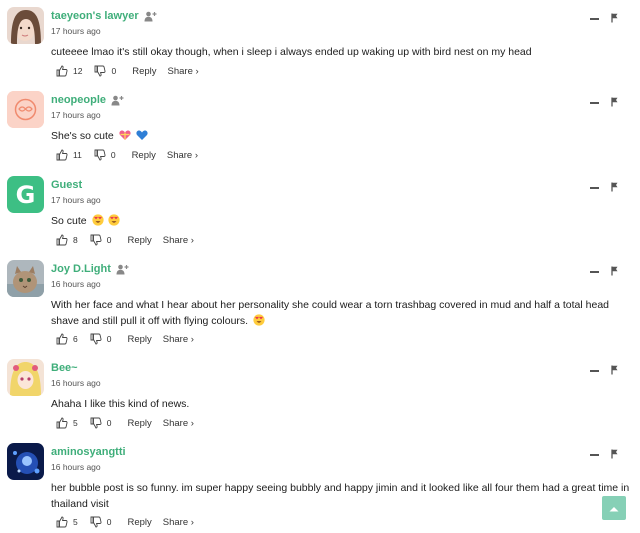 The image size is (640, 533). What do you see at coordinates (64, 368) in the screenshot?
I see `author-name: Bee~` at bounding box center [64, 368].